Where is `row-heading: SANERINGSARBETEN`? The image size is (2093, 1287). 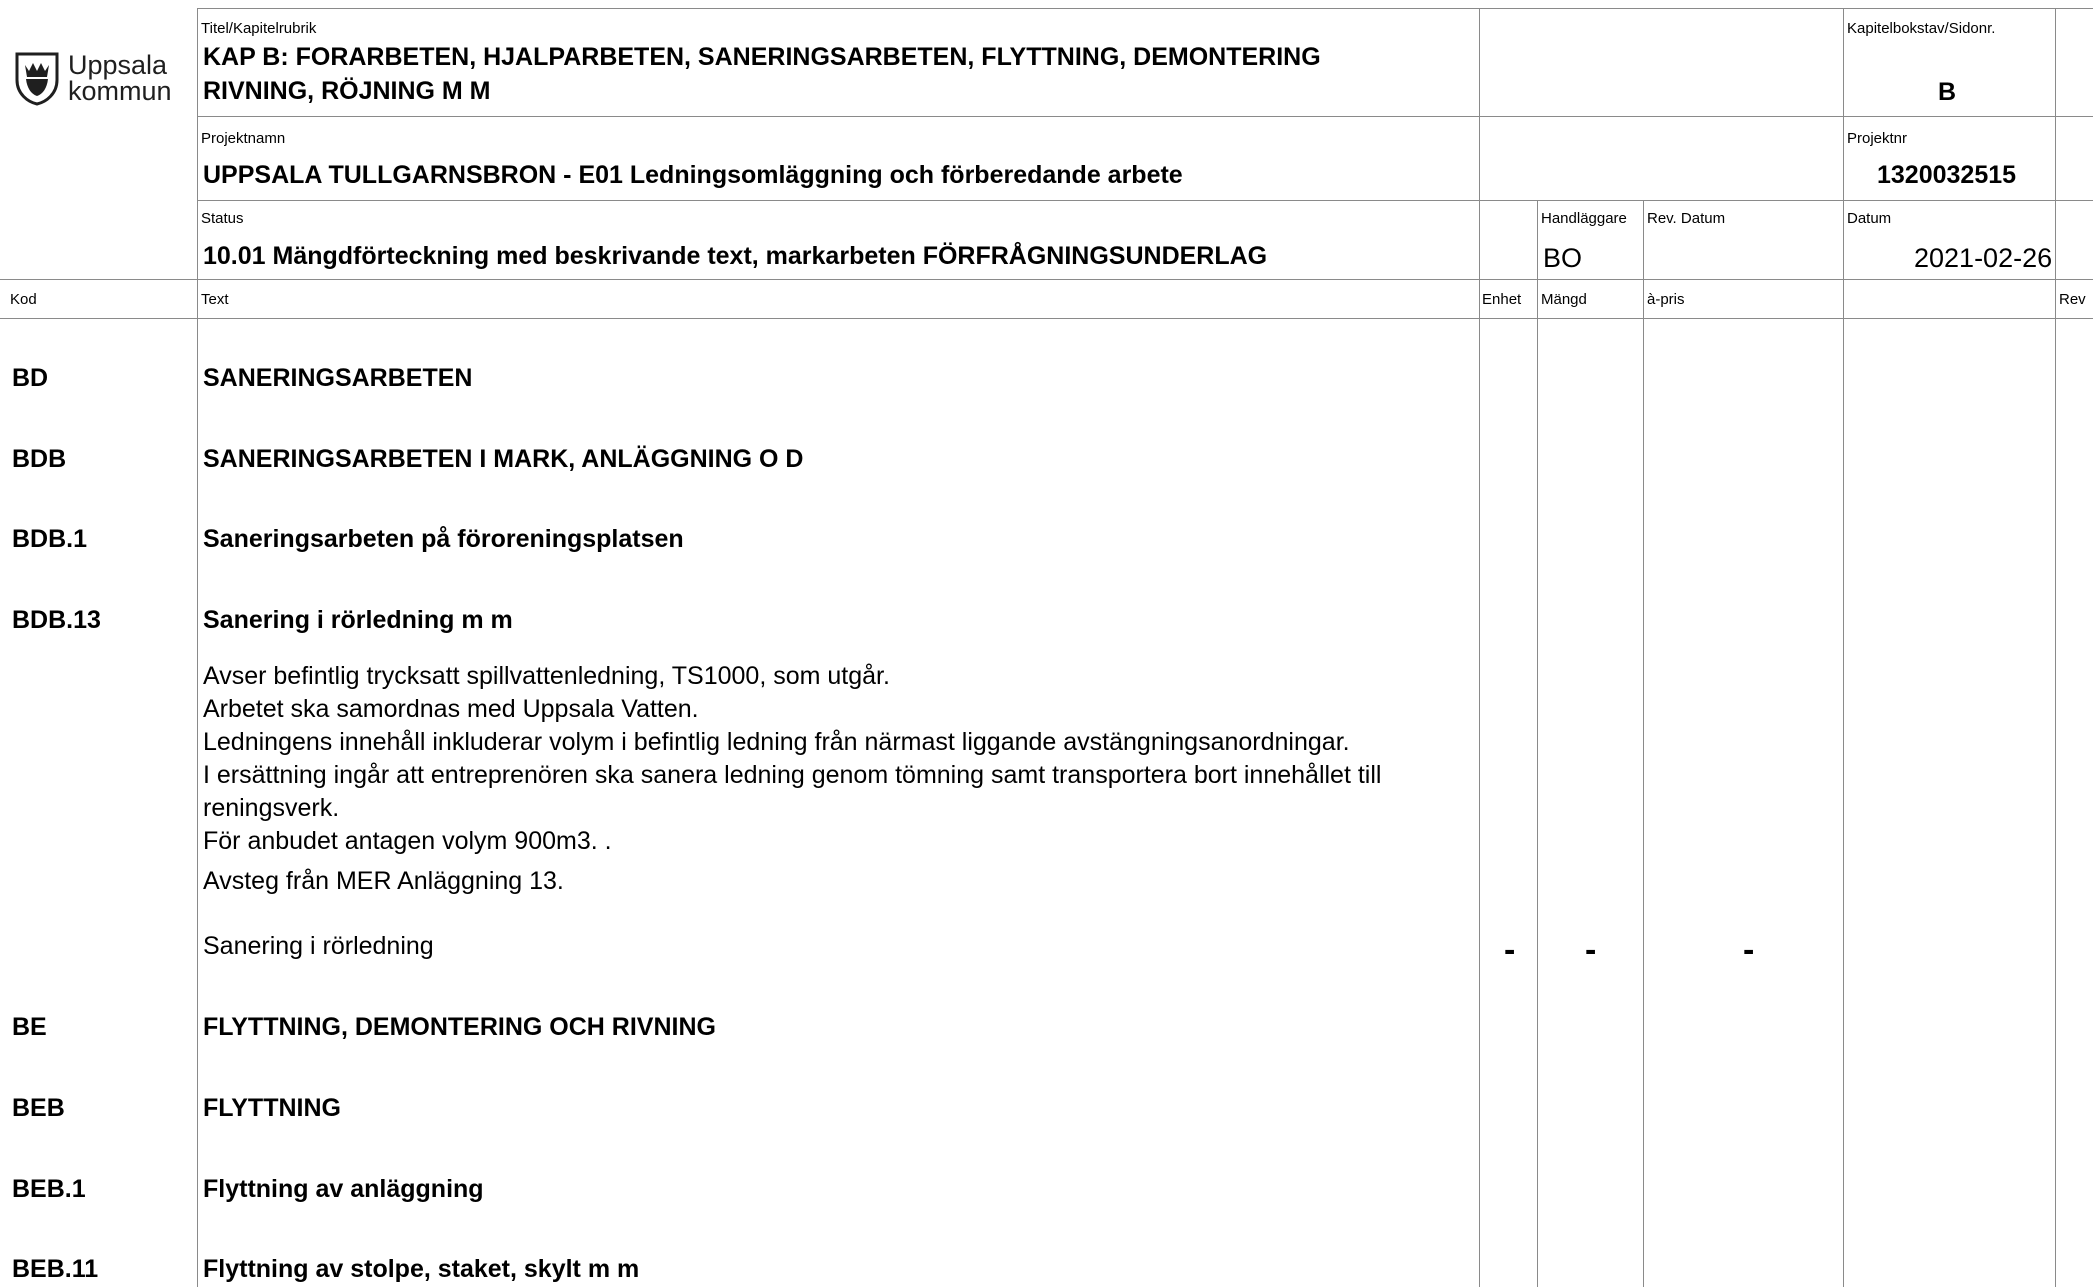
row-heading: SANERINGSARBETEN is located at coordinates (338, 378).